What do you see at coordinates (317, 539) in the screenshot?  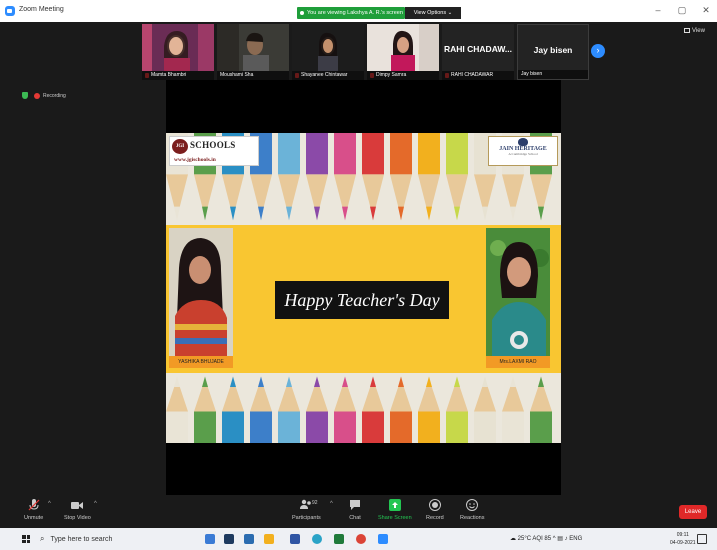 I see `edge-browser-icon` at bounding box center [317, 539].